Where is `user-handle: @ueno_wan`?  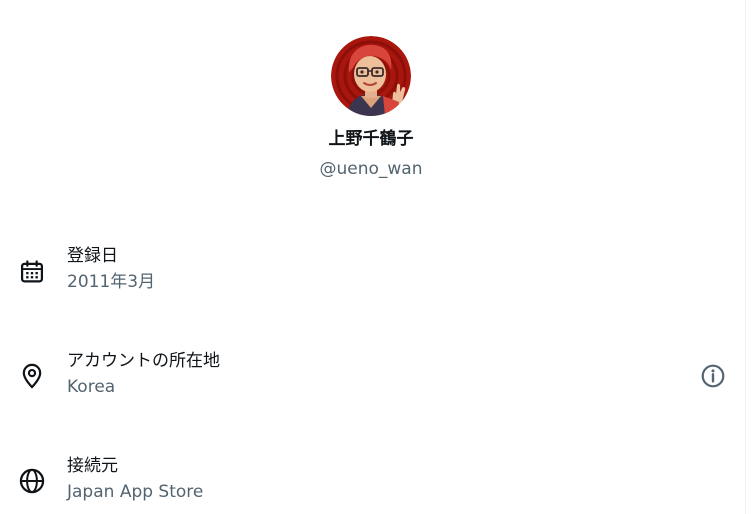
user-handle: @ueno_wan is located at coordinates (371, 169).